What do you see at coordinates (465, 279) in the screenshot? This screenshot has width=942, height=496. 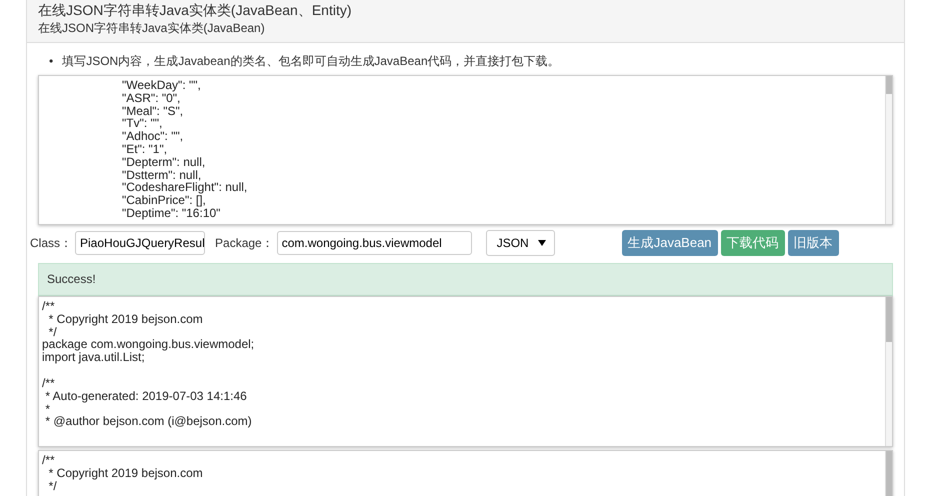 I see `success-alert: Success!` at bounding box center [465, 279].